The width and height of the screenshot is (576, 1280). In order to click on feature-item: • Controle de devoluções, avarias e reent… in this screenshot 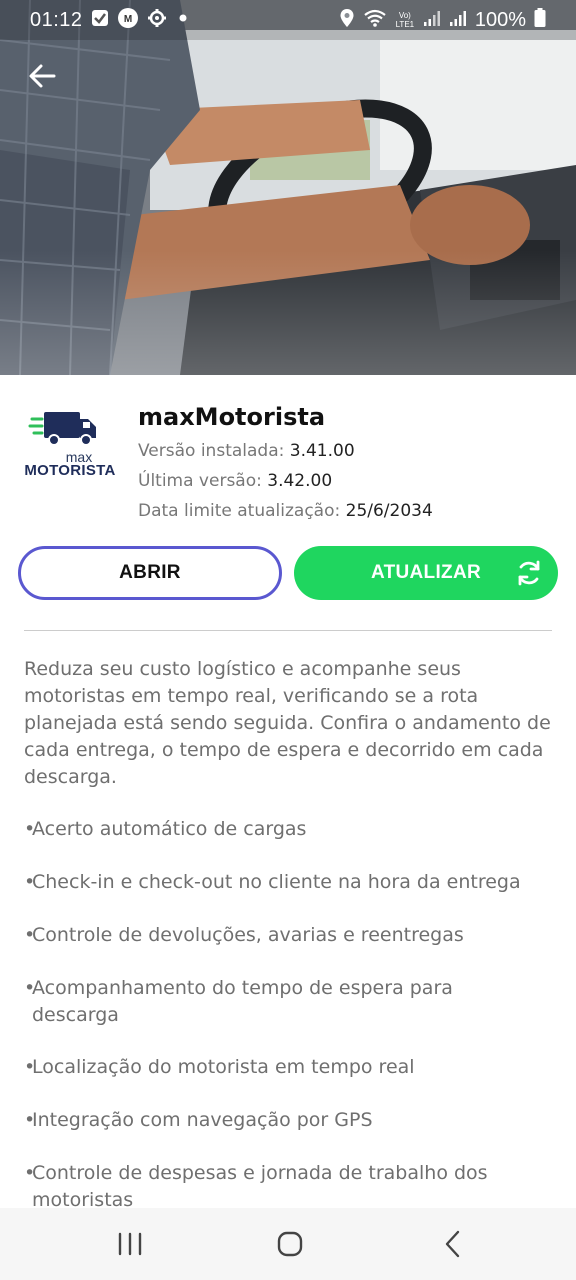, I will do `click(279, 935)`.